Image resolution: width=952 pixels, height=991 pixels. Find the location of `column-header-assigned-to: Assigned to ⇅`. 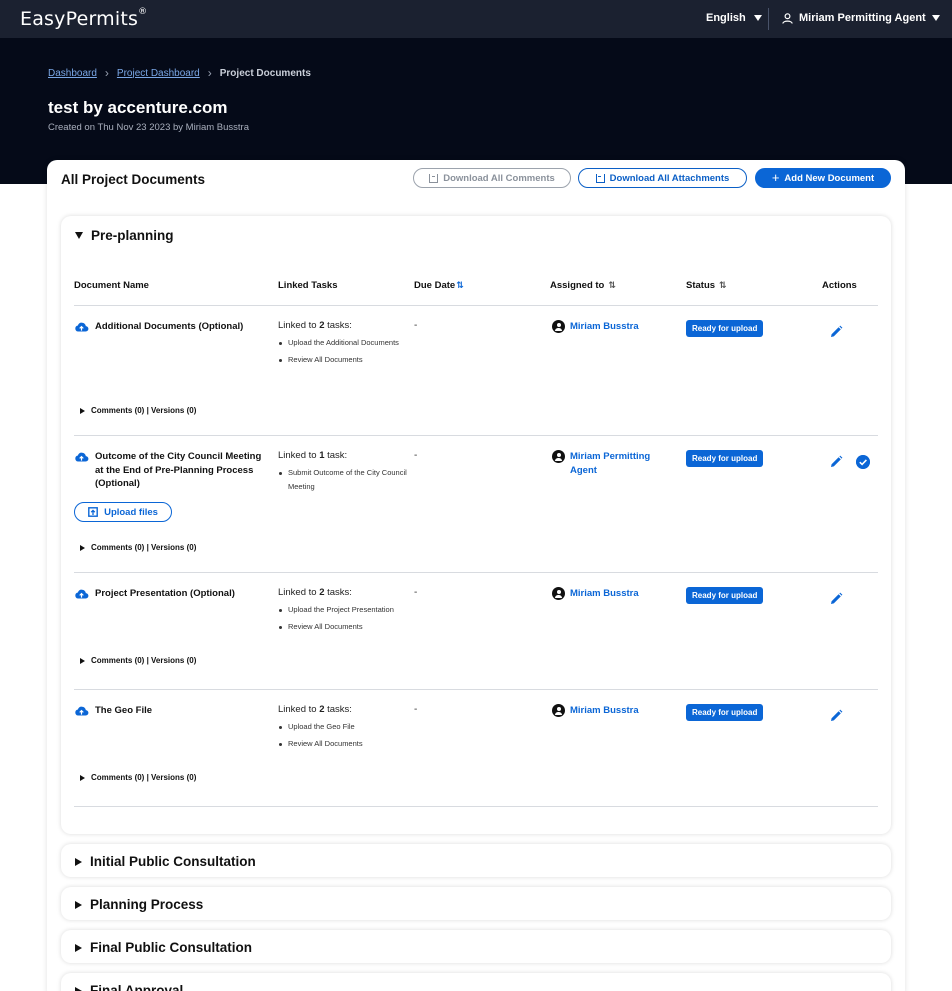

column-header-assigned-to: Assigned to ⇅ is located at coordinates (583, 285).